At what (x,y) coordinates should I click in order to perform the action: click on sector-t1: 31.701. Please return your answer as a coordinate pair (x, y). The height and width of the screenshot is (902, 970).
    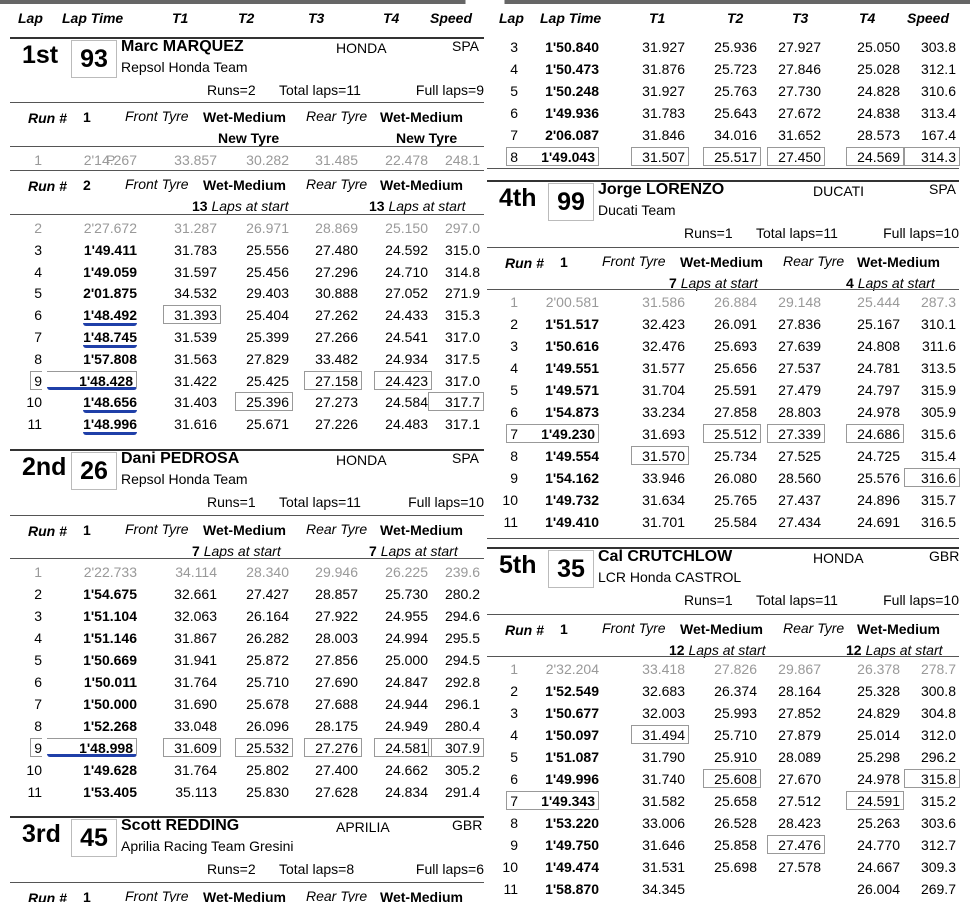
    Looking at the image, I should click on (663, 522).